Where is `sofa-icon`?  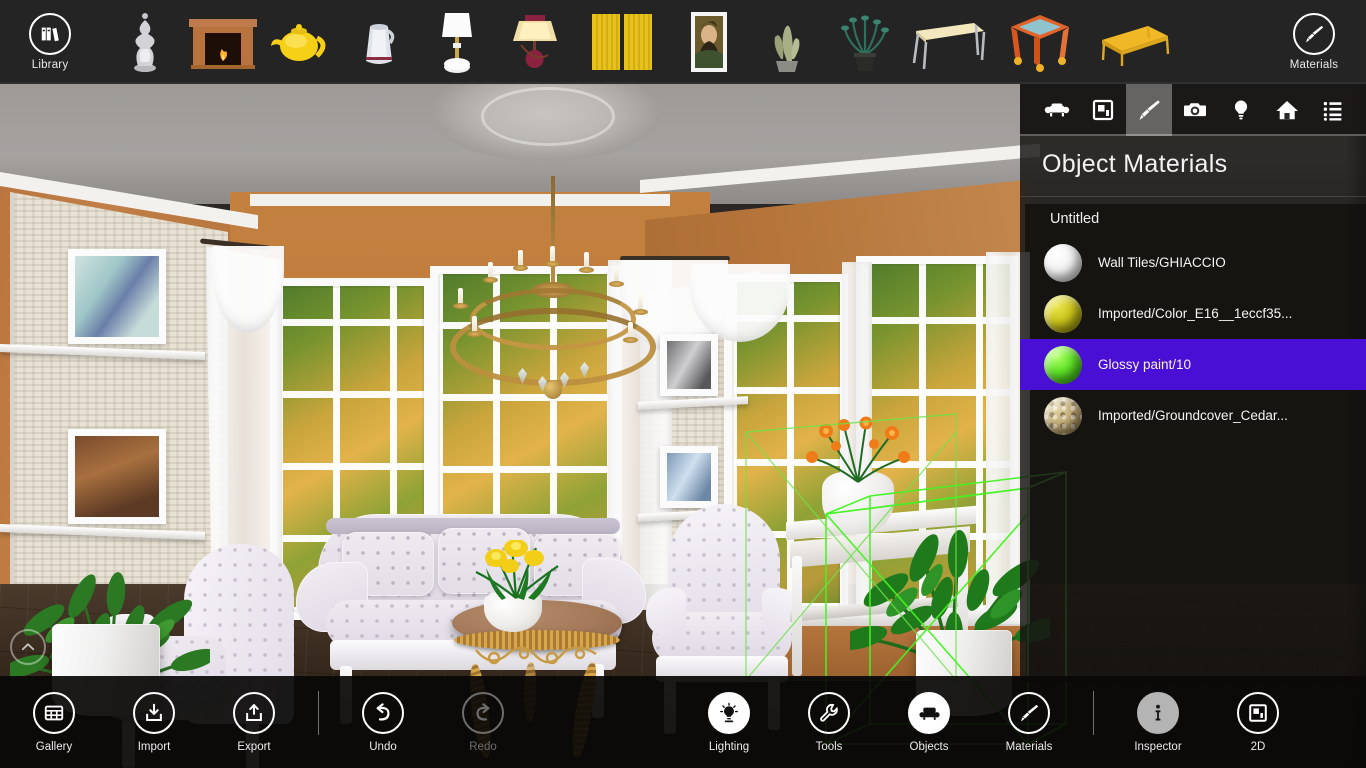 sofa-icon is located at coordinates (1057, 110).